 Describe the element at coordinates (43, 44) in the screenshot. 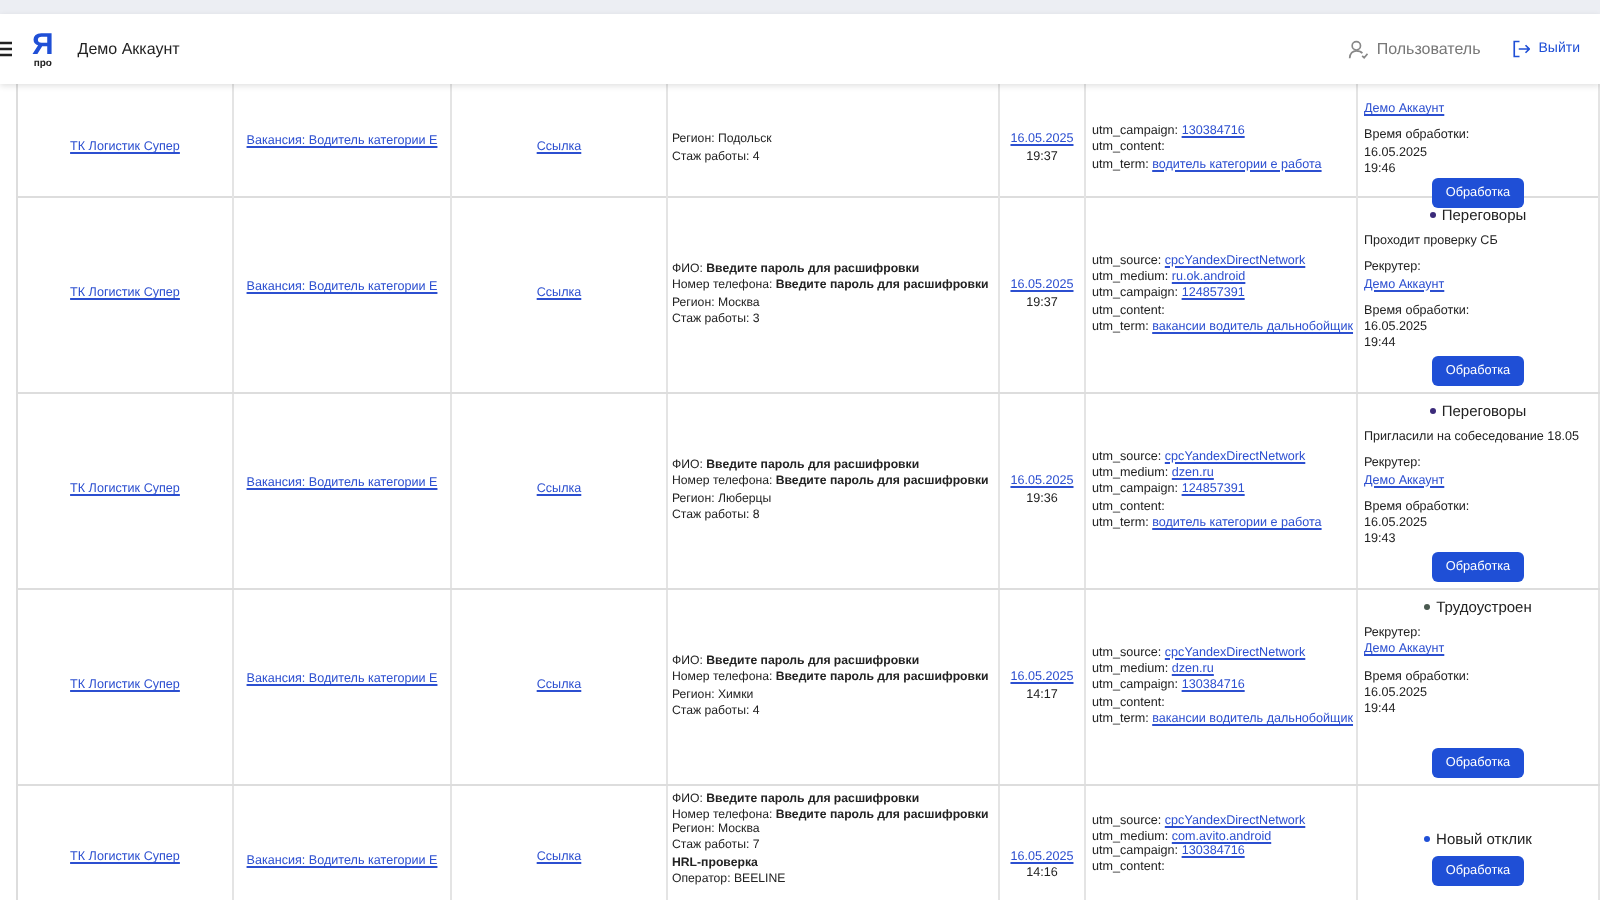

I see `logo-letter: Я` at that location.